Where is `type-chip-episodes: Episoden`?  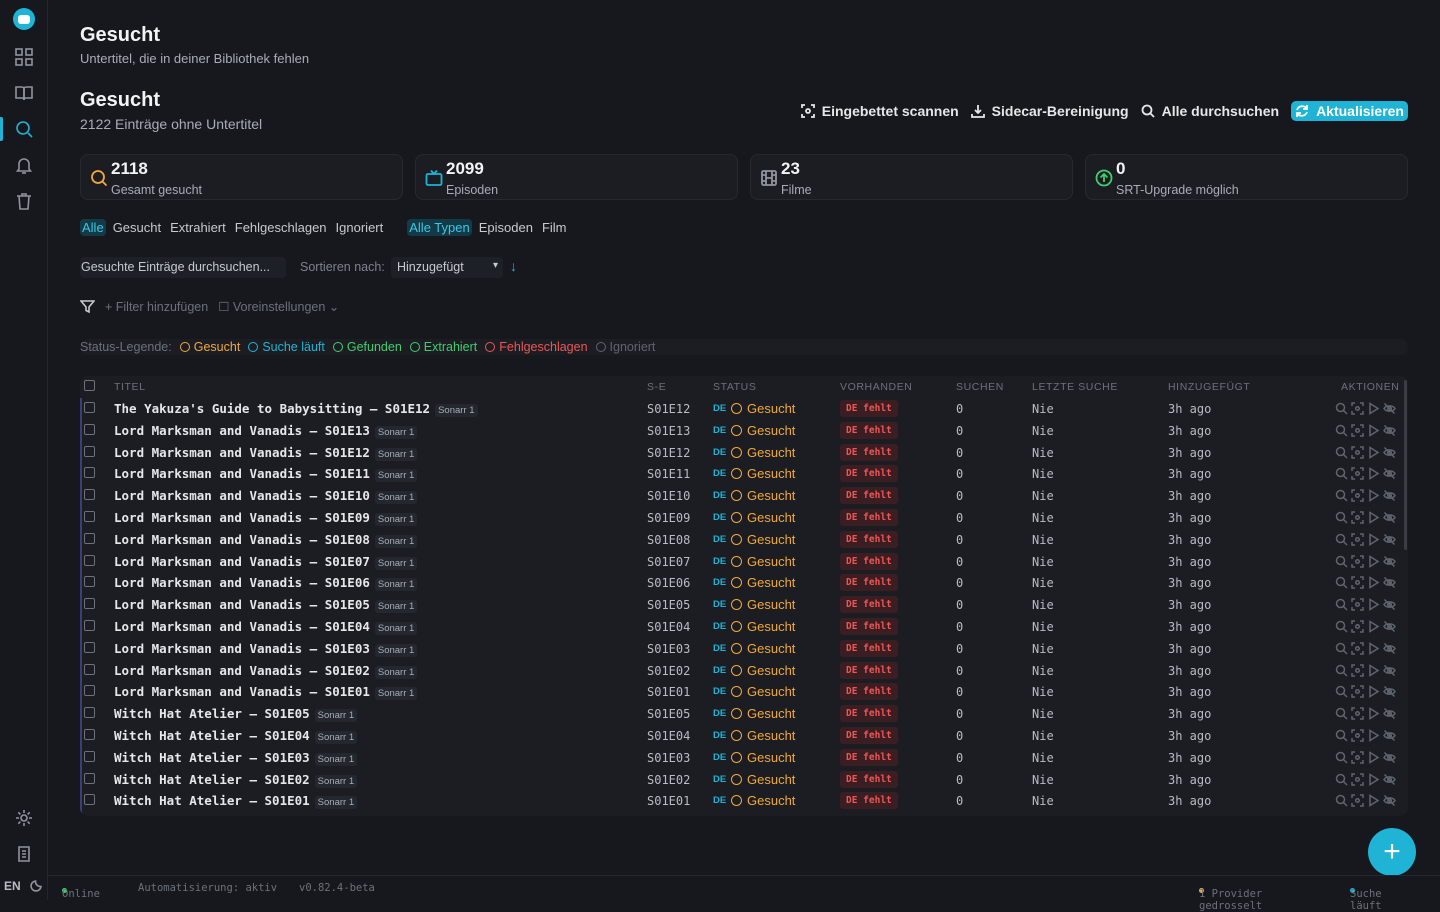
type-chip-episodes: Episoden is located at coordinates (506, 227).